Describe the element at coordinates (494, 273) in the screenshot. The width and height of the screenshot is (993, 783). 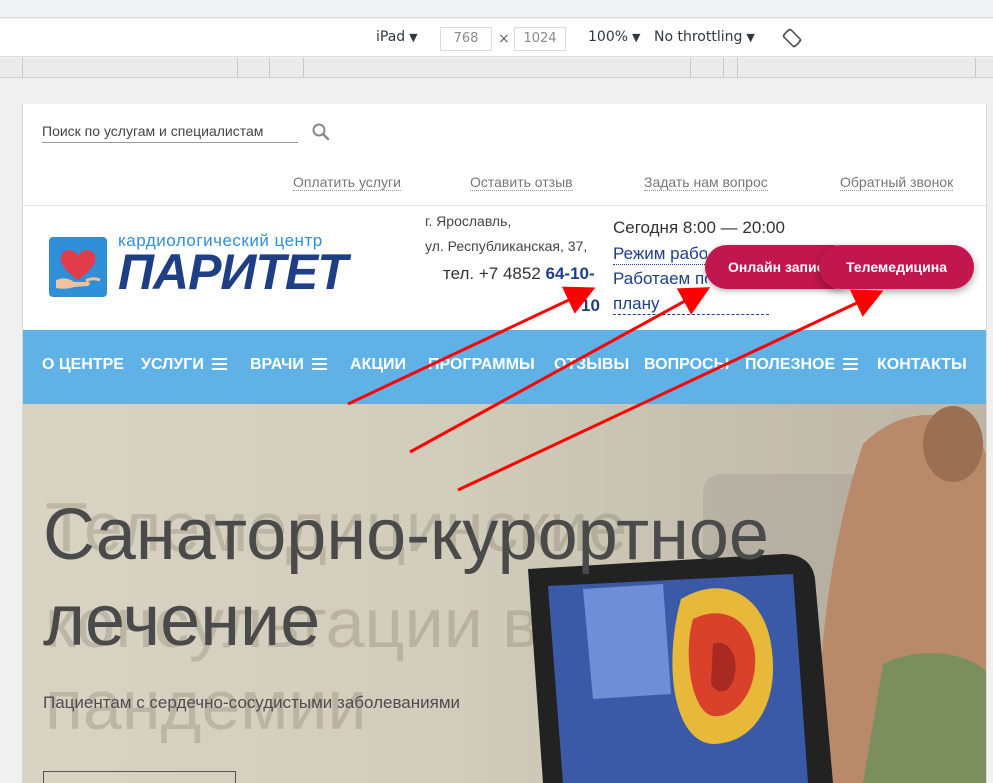
I see `phone-prefix: тел. +7 4852` at that location.